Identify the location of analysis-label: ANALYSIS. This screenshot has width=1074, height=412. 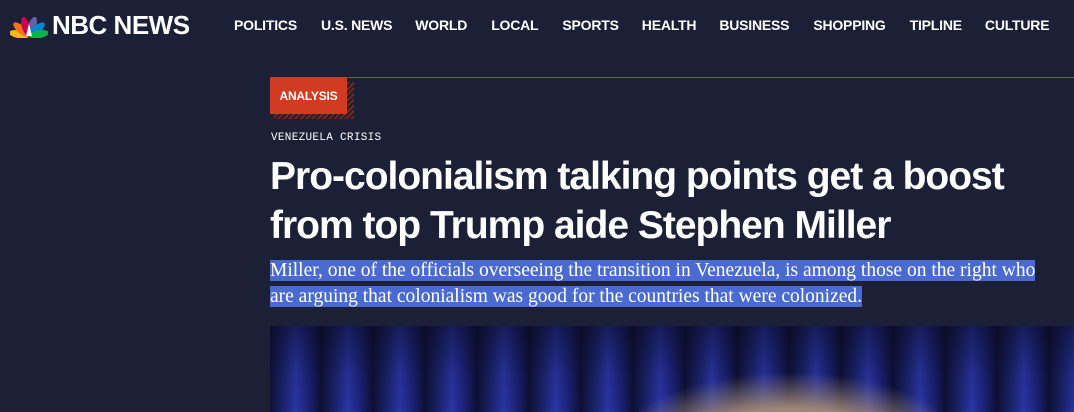
(308, 96).